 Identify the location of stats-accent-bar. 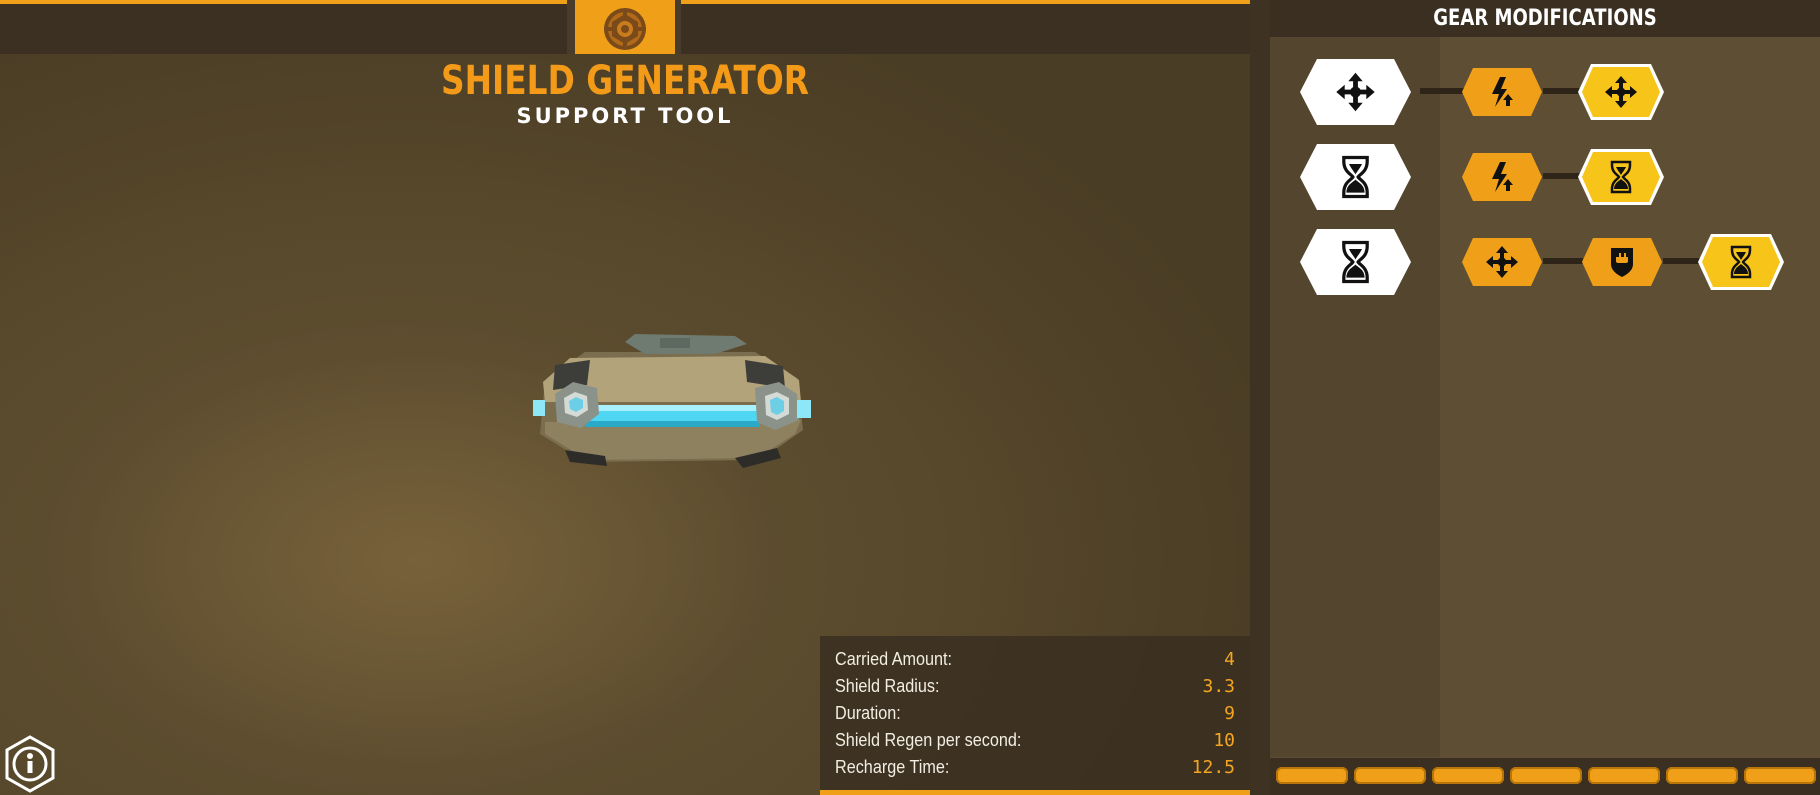
(1035, 792).